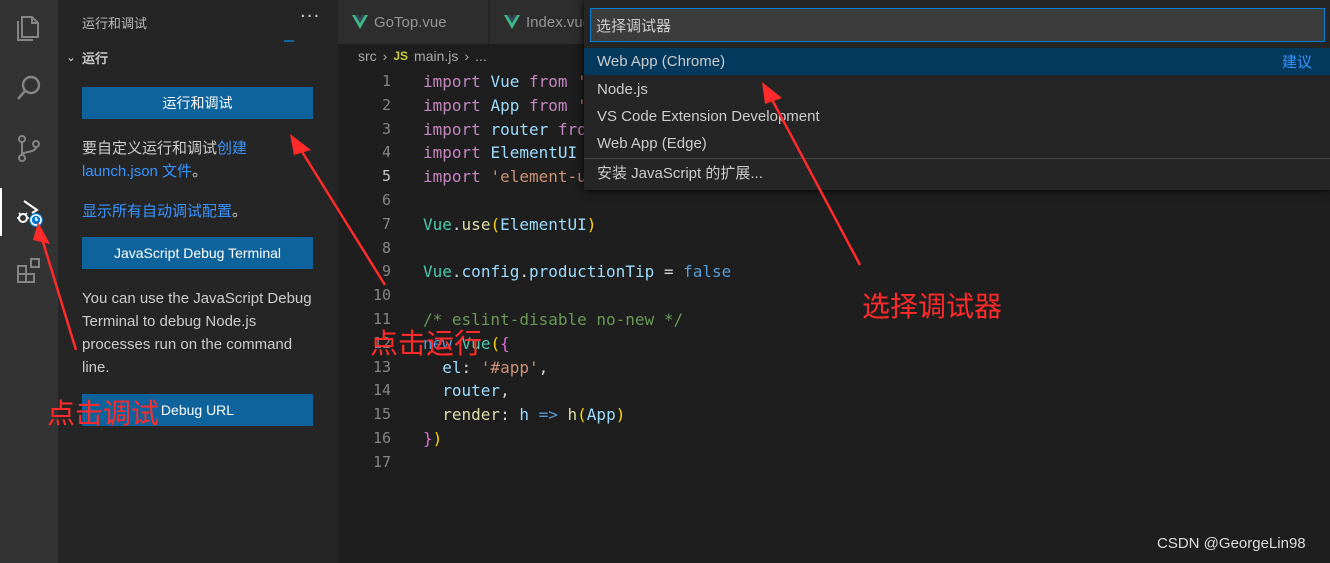  Describe the element at coordinates (510, 415) in the screenshot. I see `code-token: :` at that location.